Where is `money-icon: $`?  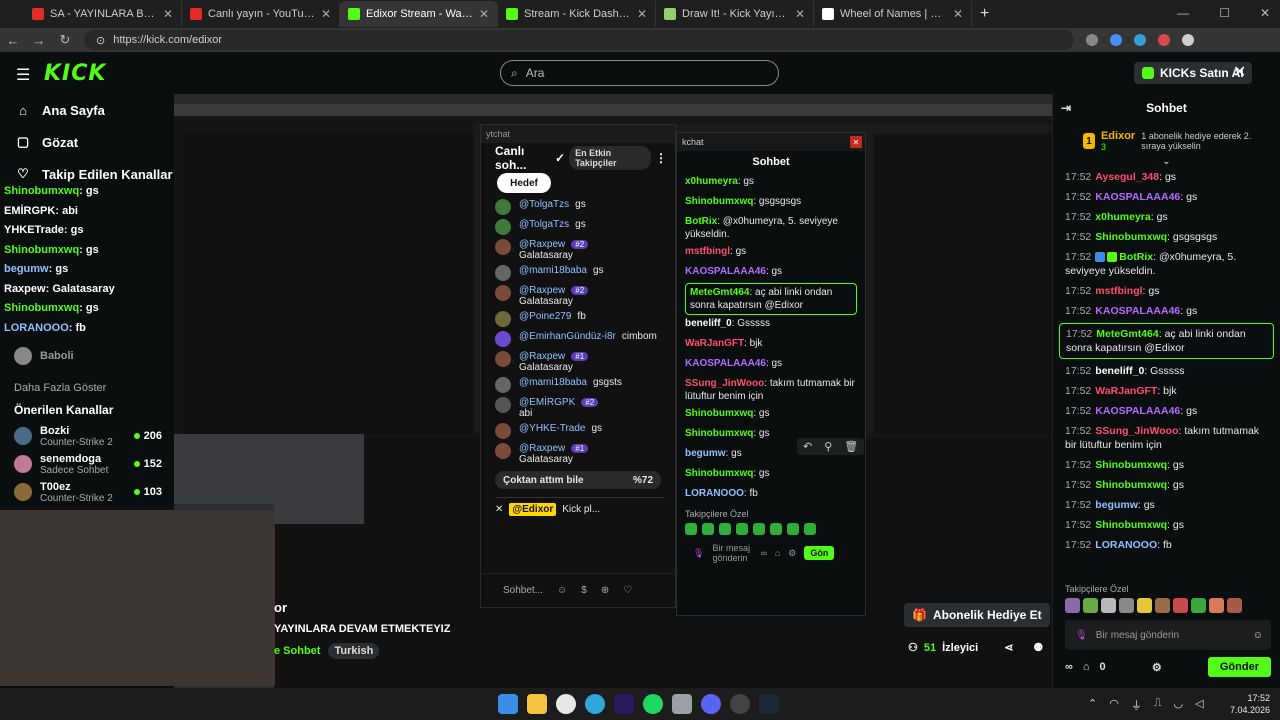
money-icon: $ is located at coordinates (584, 590).